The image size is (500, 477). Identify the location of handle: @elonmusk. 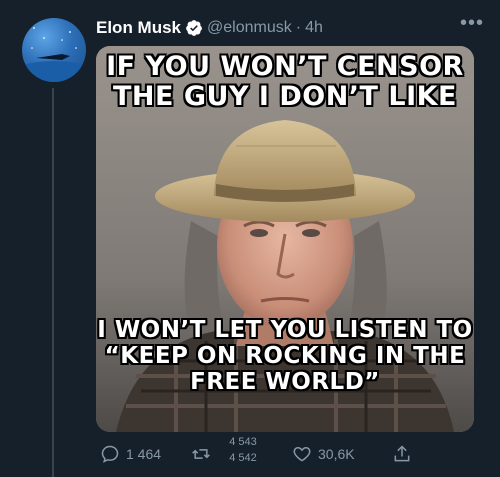
(249, 28).